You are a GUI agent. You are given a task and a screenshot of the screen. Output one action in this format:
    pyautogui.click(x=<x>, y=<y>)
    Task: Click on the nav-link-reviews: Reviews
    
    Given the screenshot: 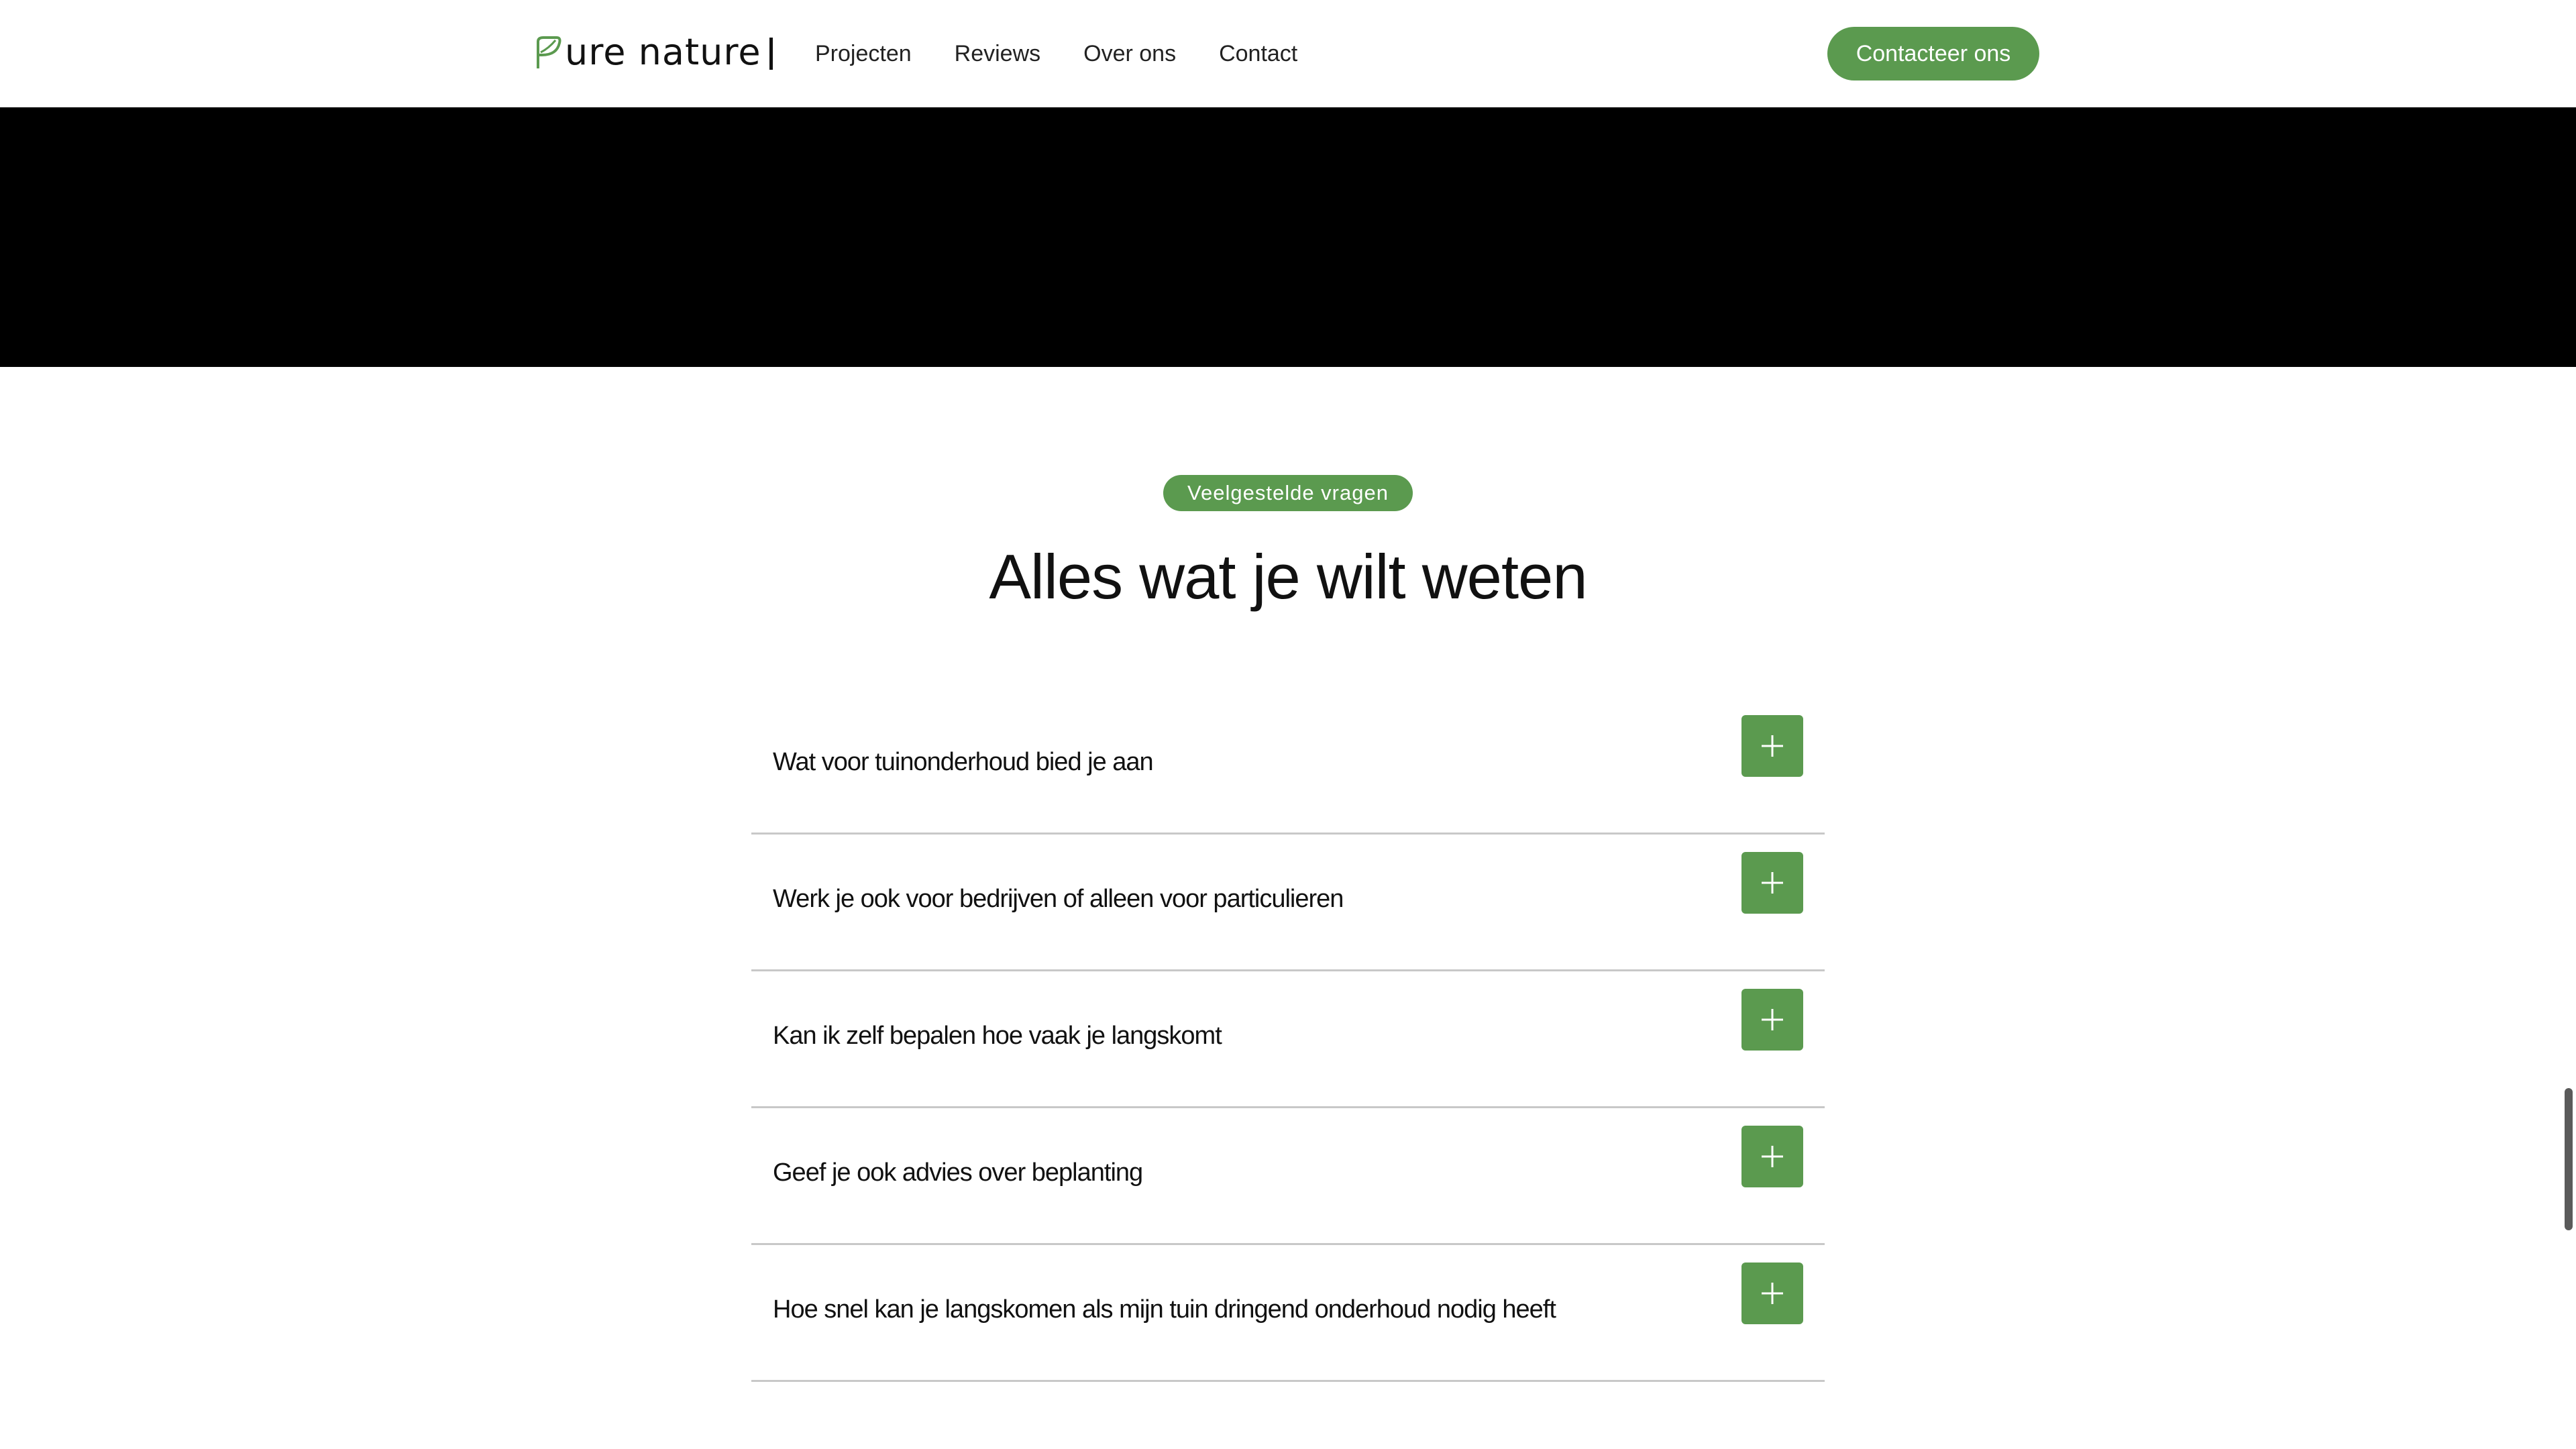 What is the action you would take?
    pyautogui.click(x=997, y=53)
    